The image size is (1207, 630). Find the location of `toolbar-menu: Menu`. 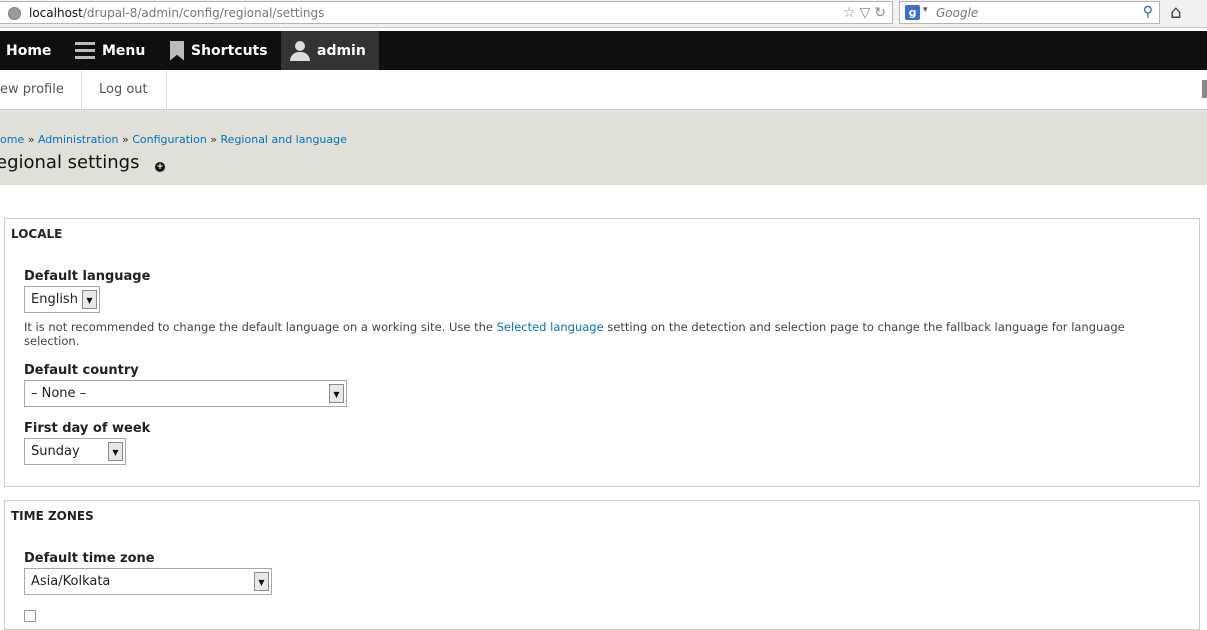

toolbar-menu: Menu is located at coordinates (110, 50).